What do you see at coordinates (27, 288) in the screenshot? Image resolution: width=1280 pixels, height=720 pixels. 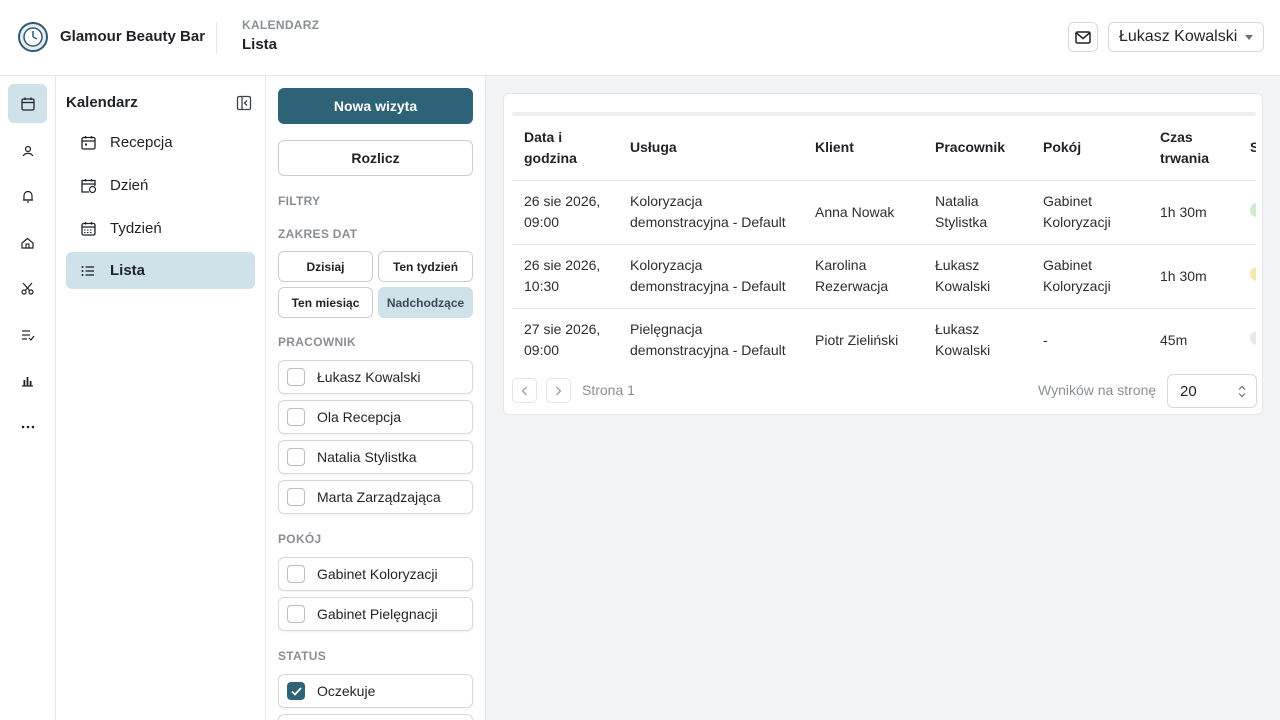 I see `rail-services-button` at bounding box center [27, 288].